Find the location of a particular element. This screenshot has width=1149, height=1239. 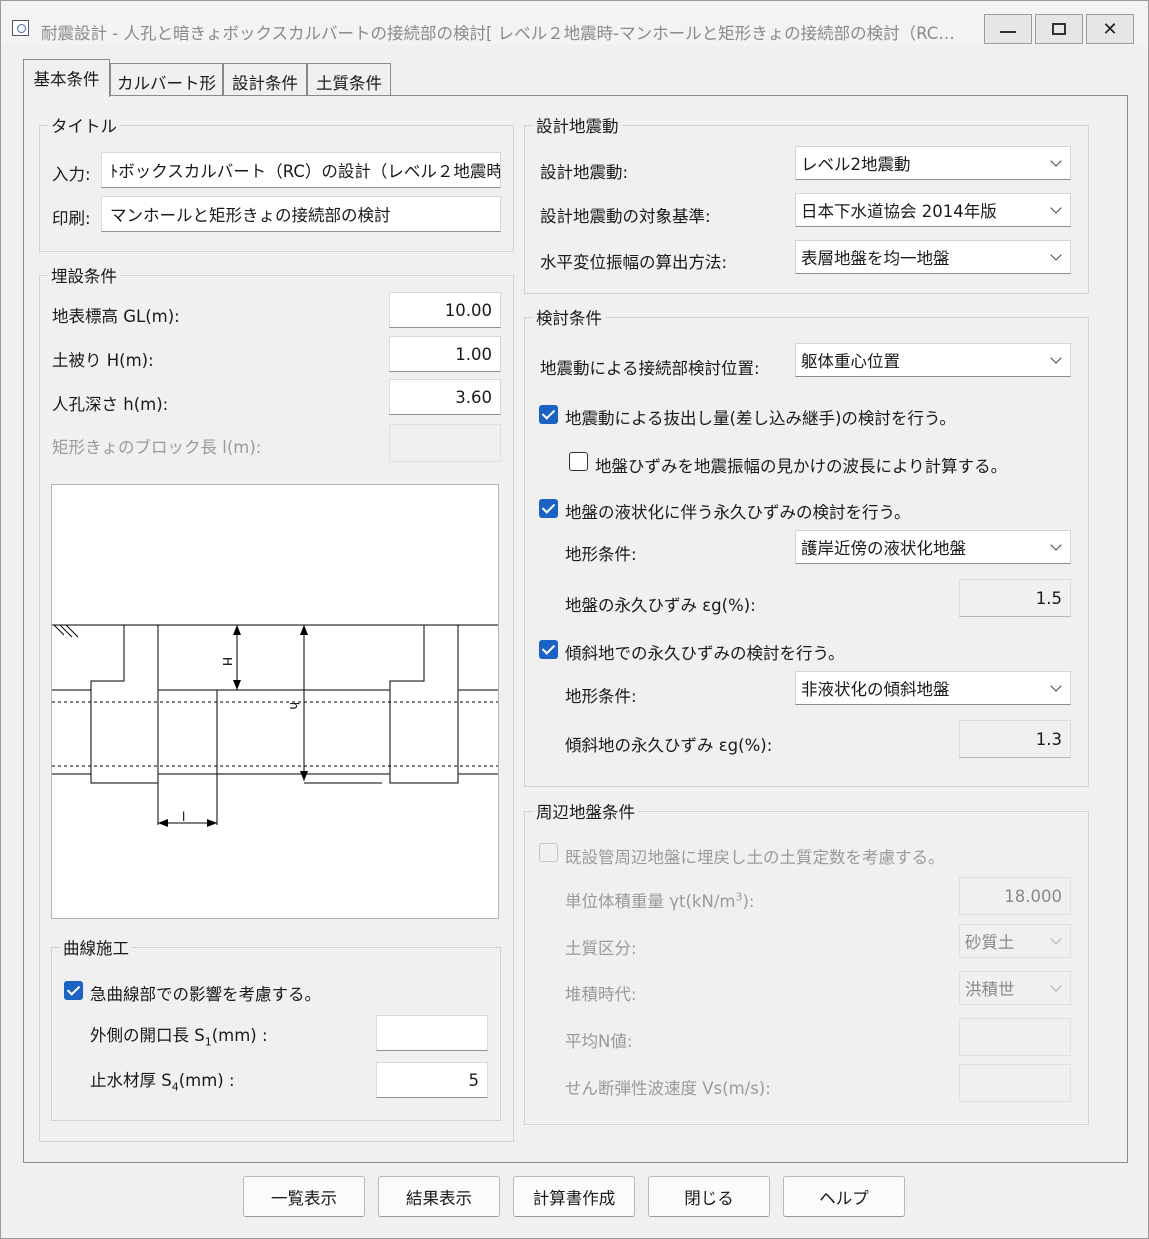

title-print-field: マンホールと矩形きょの接続部の検討 is located at coordinates (301, 214).